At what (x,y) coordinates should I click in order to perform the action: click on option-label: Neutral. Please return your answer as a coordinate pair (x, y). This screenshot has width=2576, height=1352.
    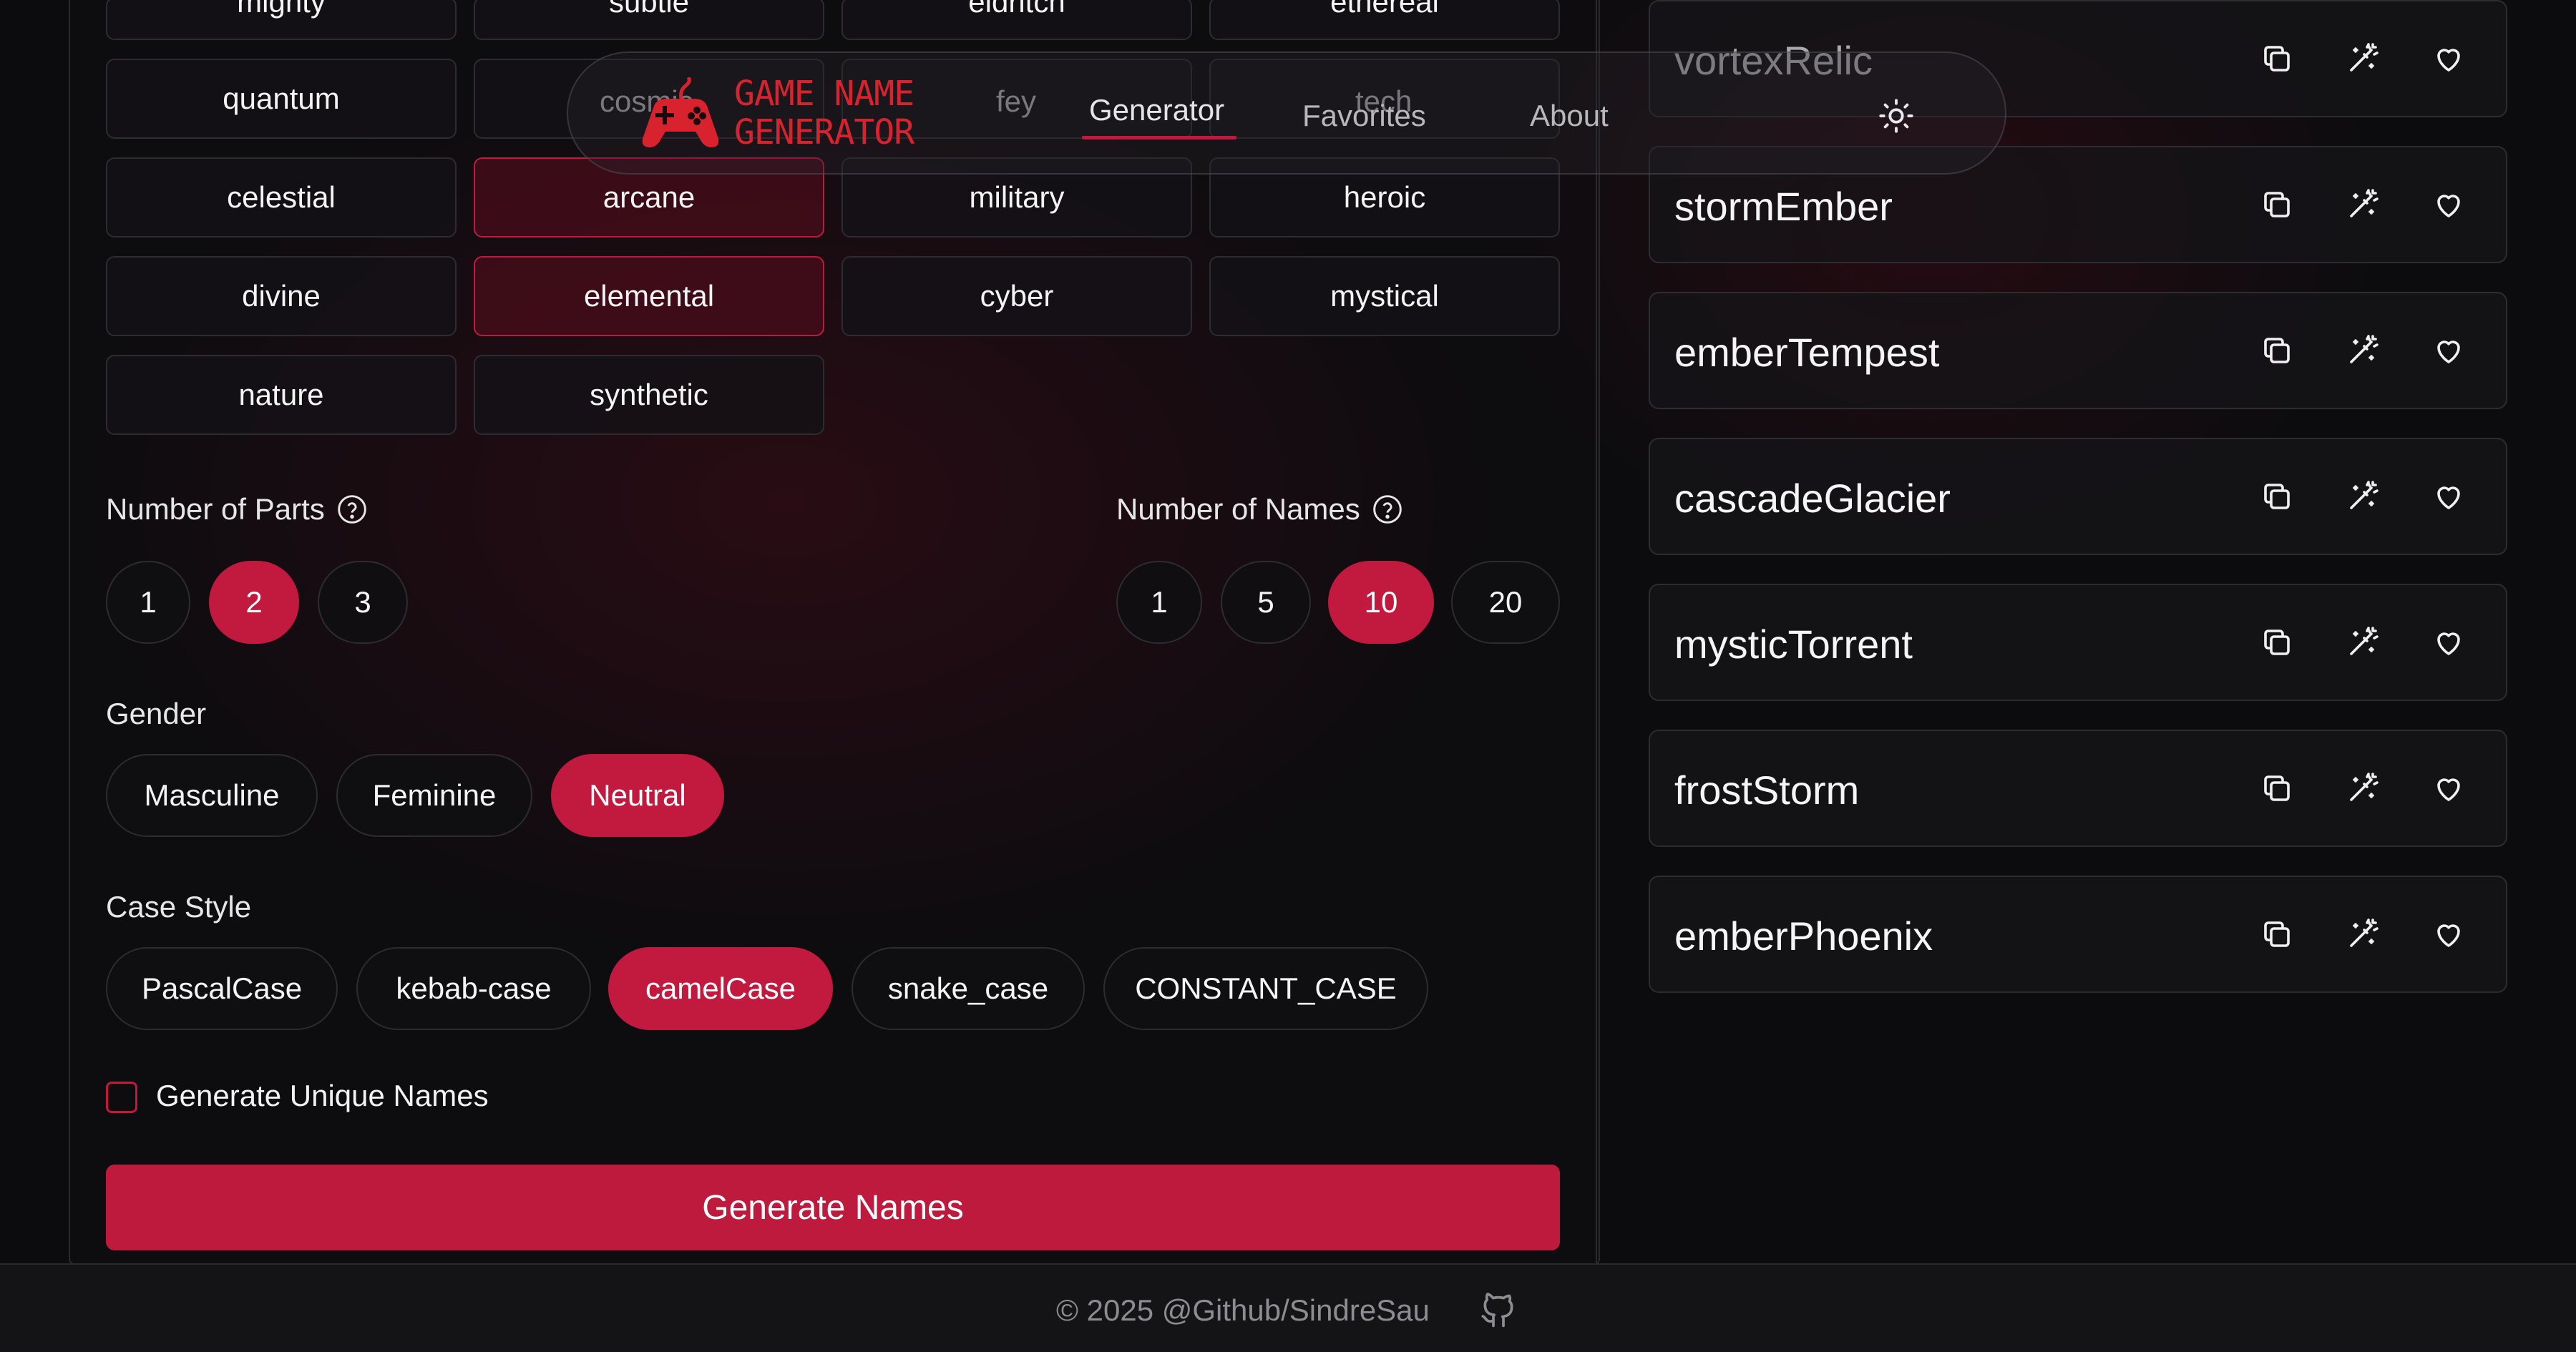
    Looking at the image, I should click on (637, 795).